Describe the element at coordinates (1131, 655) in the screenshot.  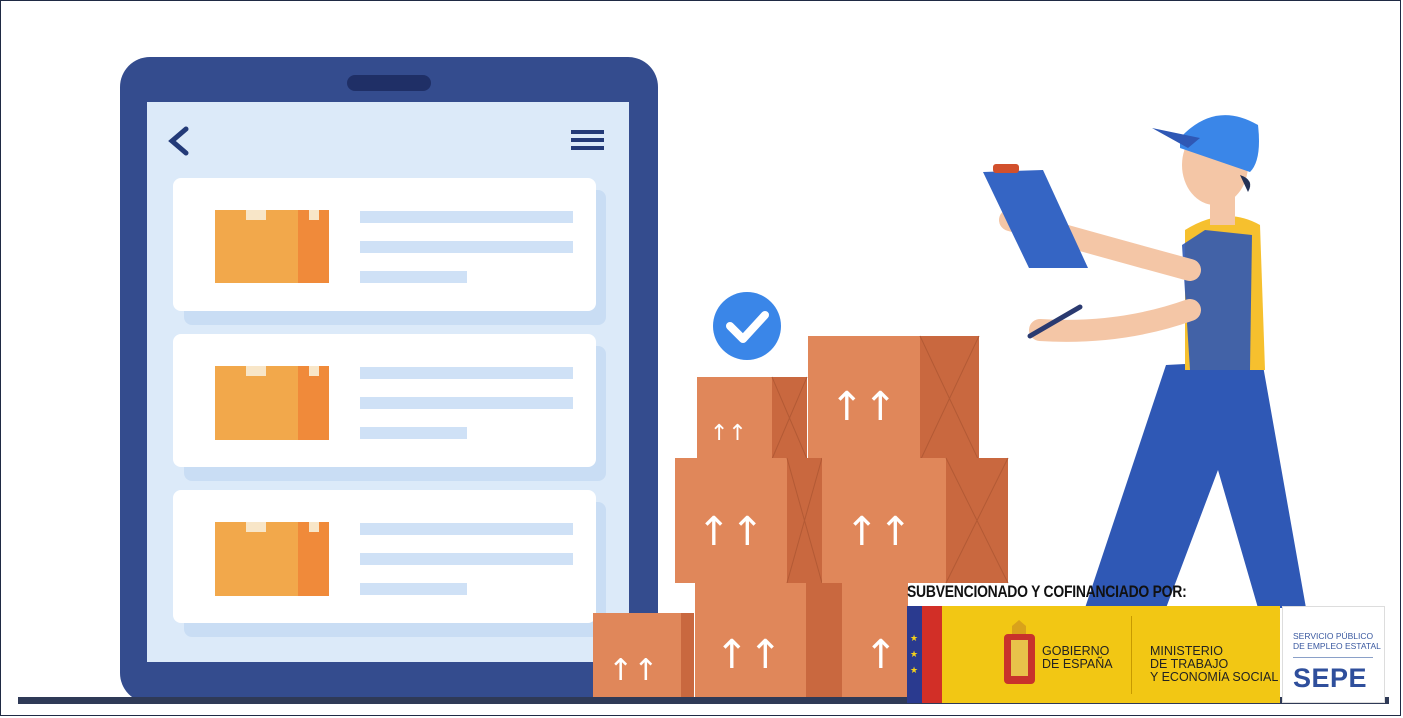
I see `logo-divider` at that location.